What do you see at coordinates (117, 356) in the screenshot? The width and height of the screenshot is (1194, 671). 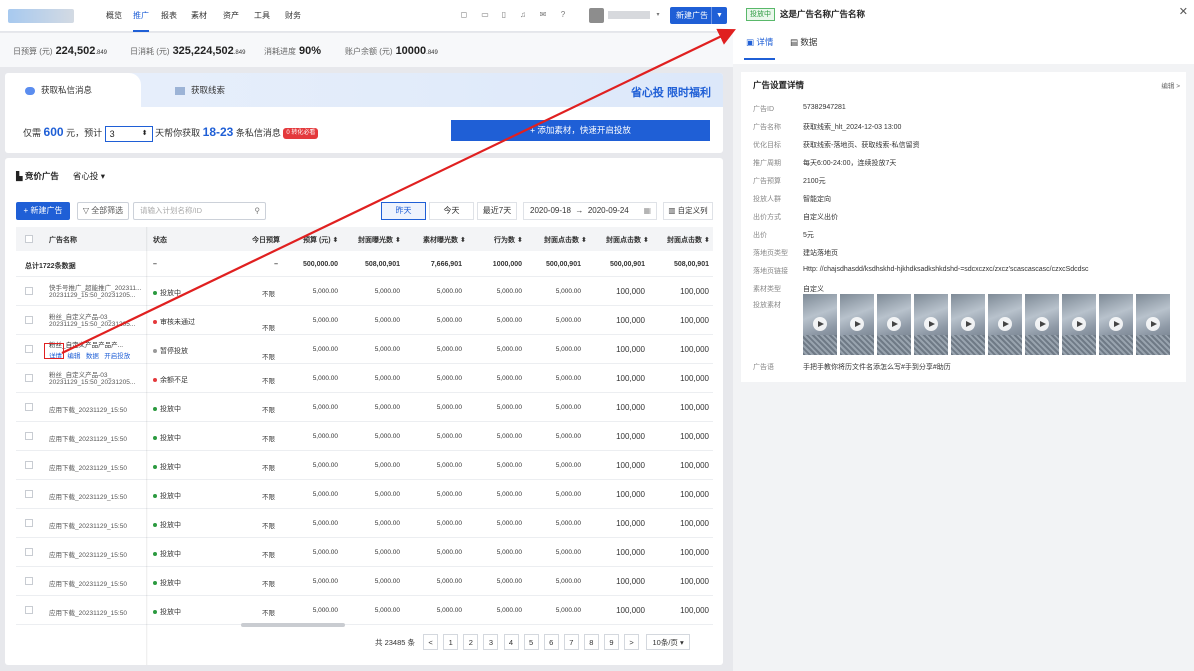 I see `start-link: 开启投放` at bounding box center [117, 356].